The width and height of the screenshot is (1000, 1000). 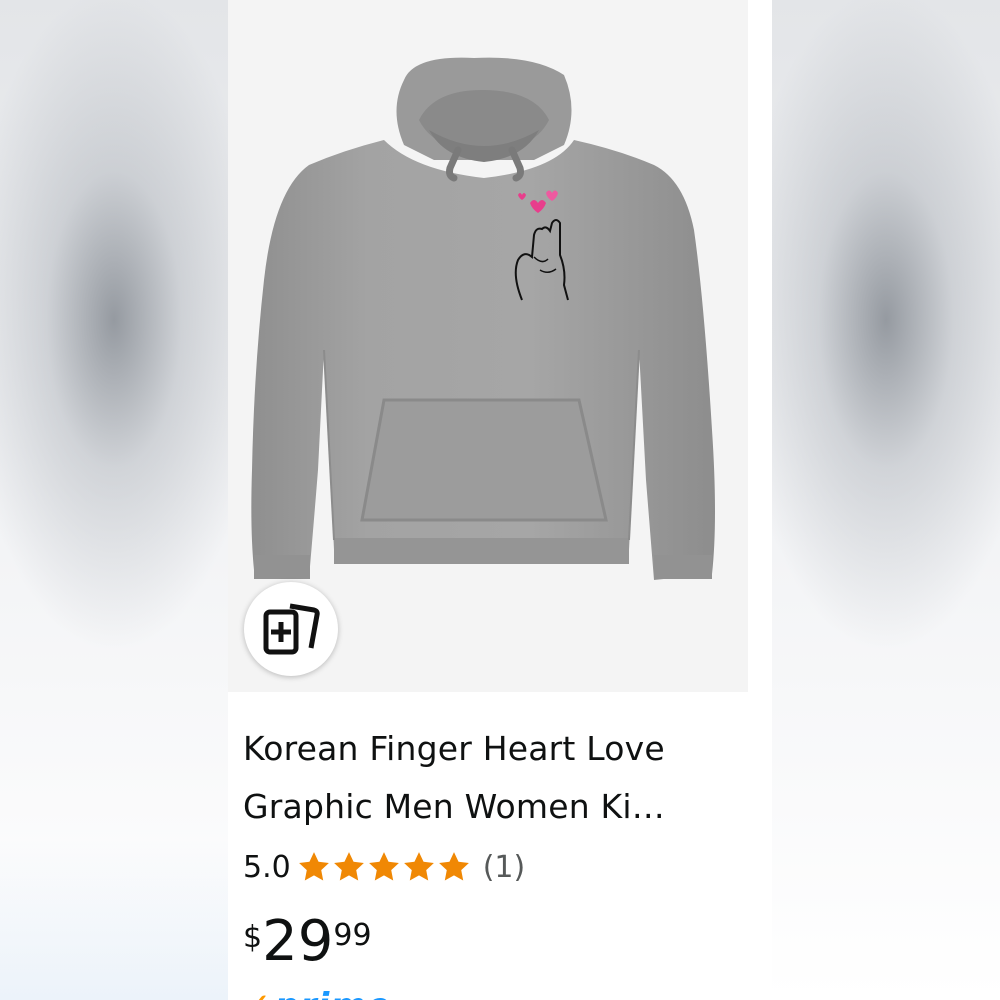 I want to click on rating-row: 5.0 (1), so click(x=384, y=867).